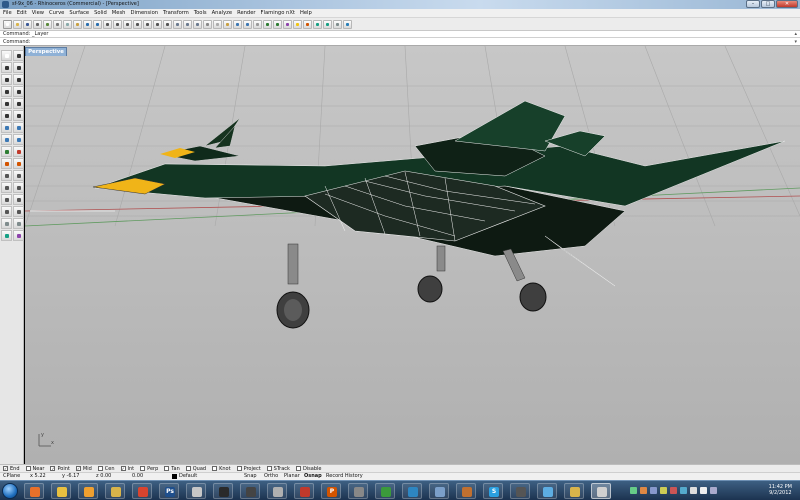  What do you see at coordinates (167, 468) in the screenshot?
I see `checkbox-tan` at bounding box center [167, 468].